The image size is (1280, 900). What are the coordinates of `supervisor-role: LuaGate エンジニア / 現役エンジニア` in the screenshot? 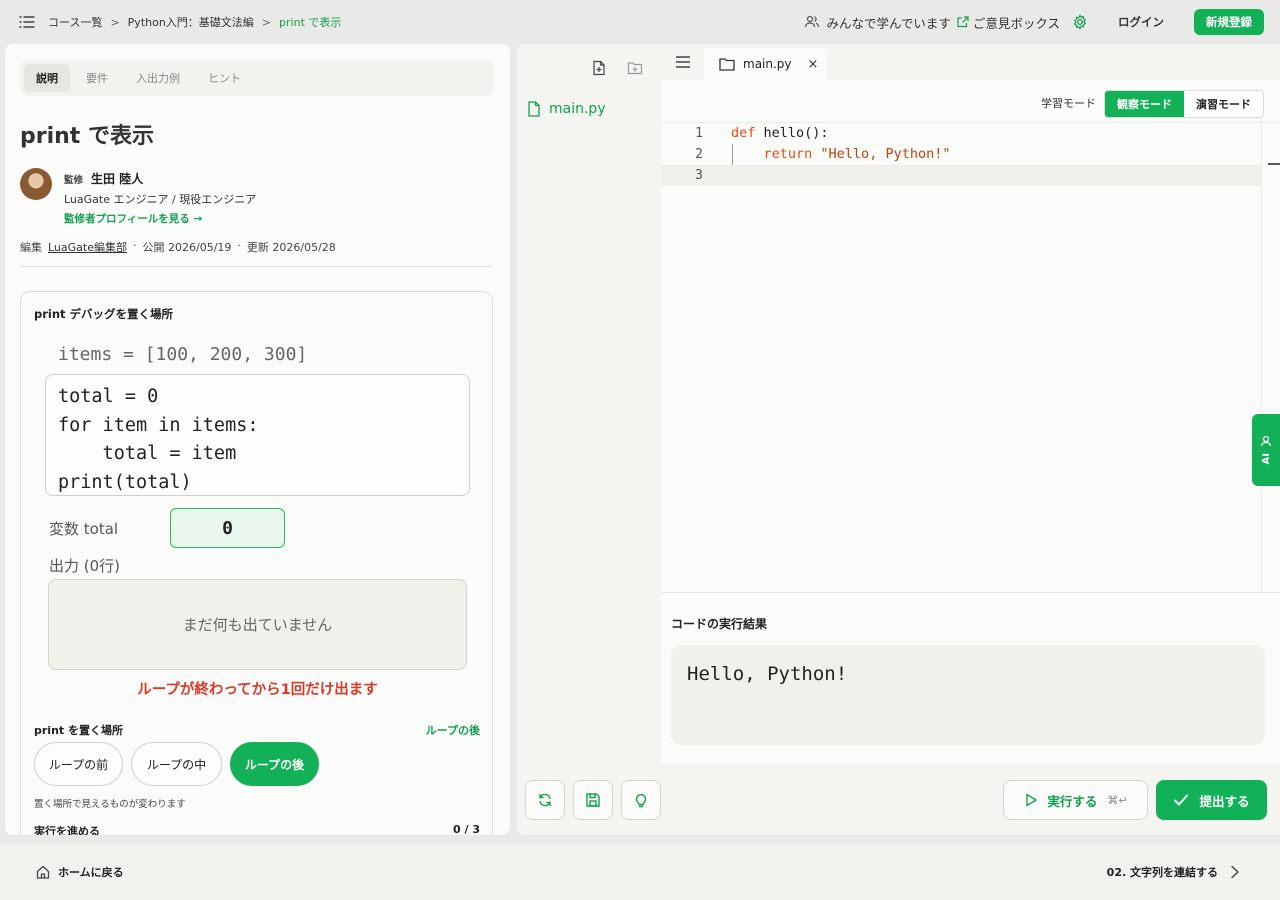 It's located at (160, 199).